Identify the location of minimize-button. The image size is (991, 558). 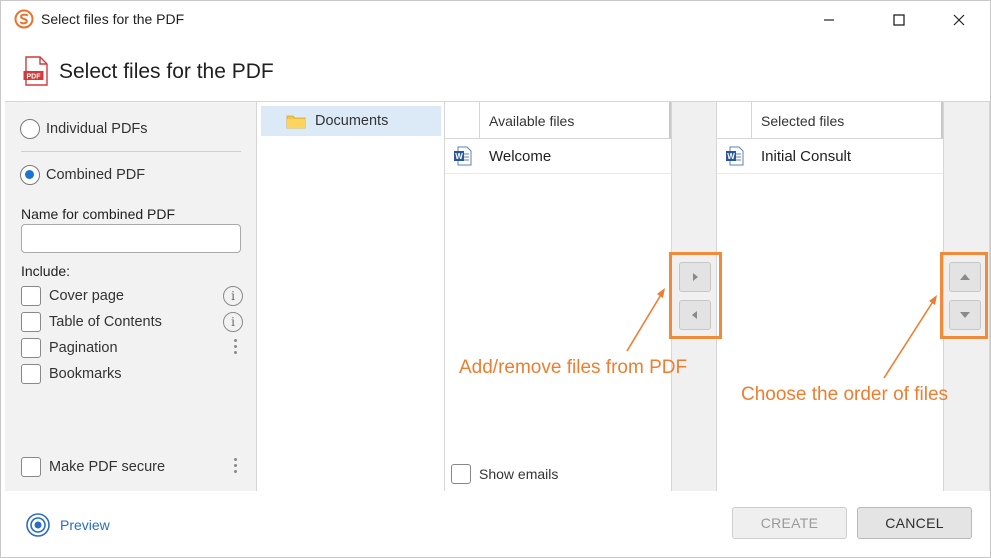
(829, 20).